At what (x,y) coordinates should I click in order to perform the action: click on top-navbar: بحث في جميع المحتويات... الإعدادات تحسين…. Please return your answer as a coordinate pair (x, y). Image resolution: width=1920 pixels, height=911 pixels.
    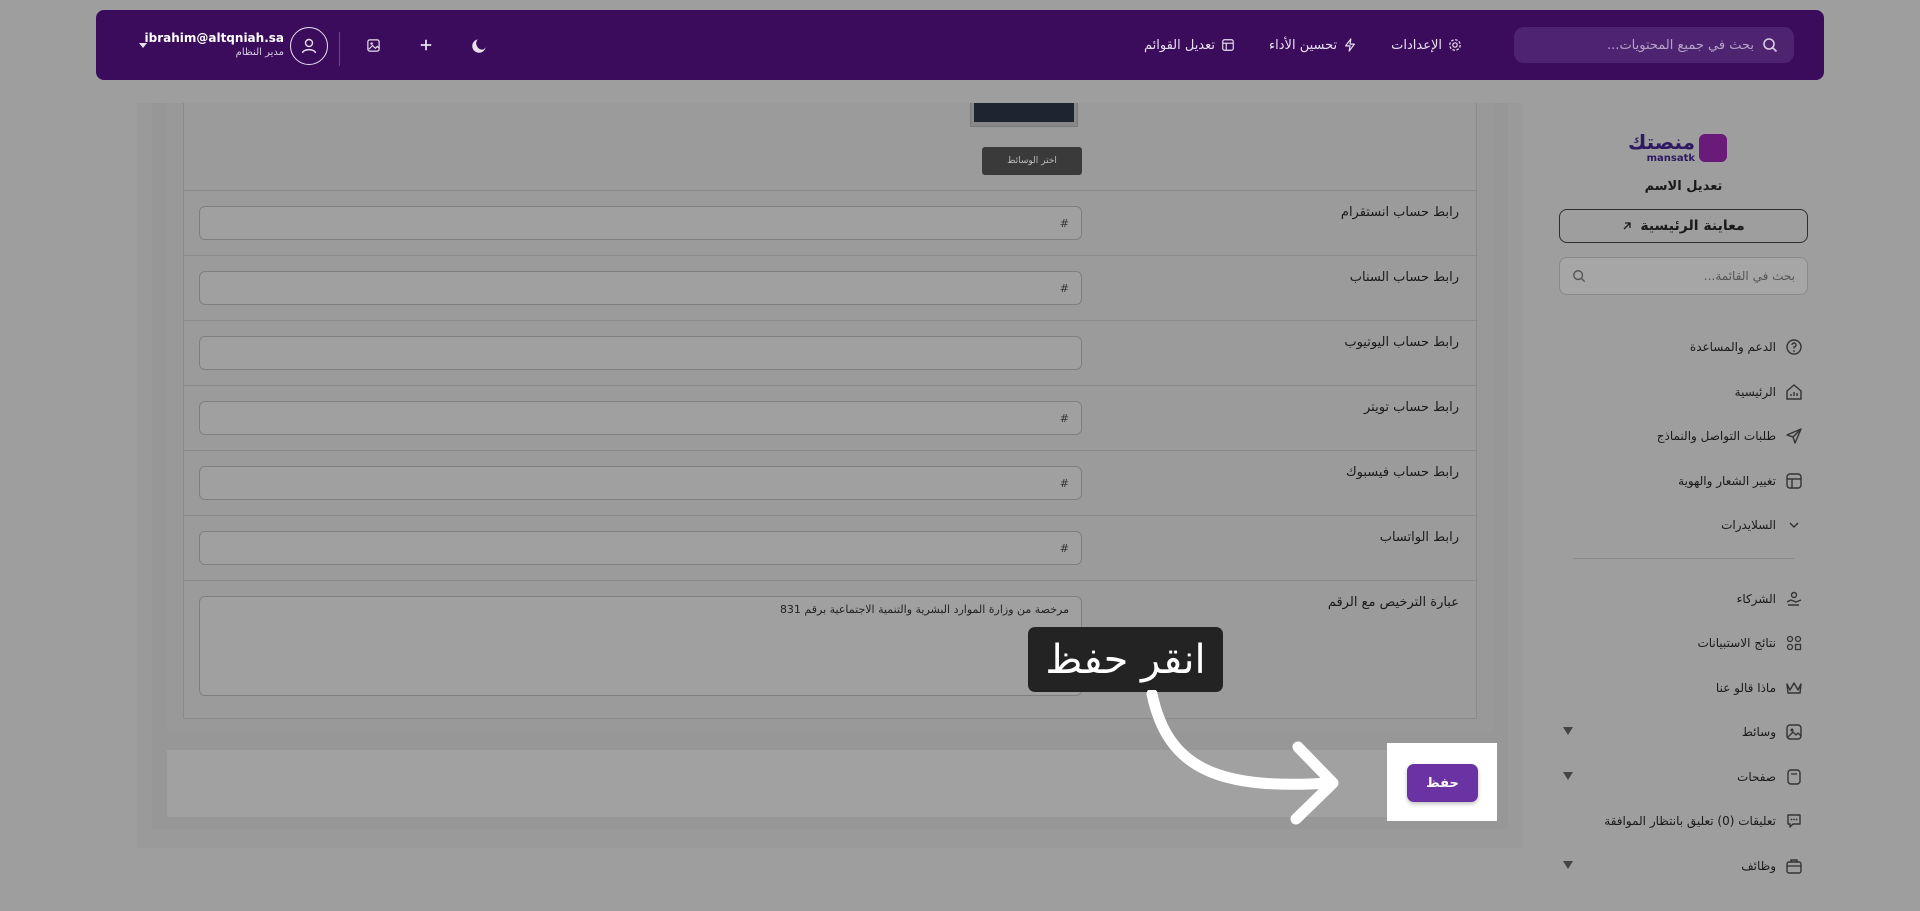
    Looking at the image, I should click on (960, 45).